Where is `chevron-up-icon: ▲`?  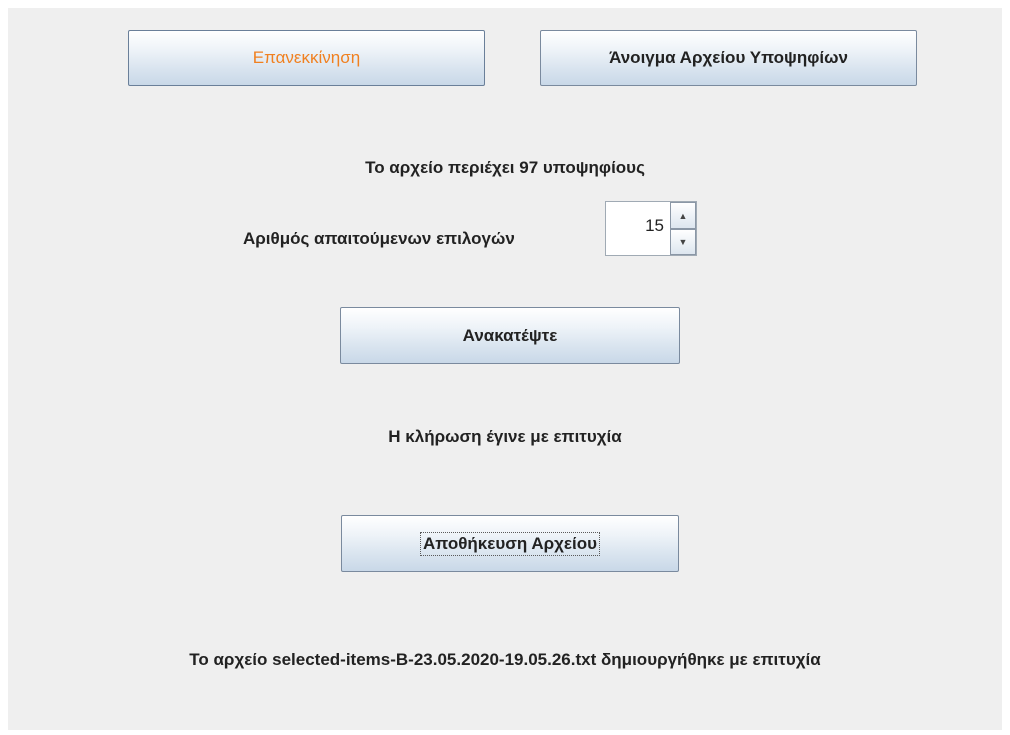 chevron-up-icon: ▲ is located at coordinates (683, 215).